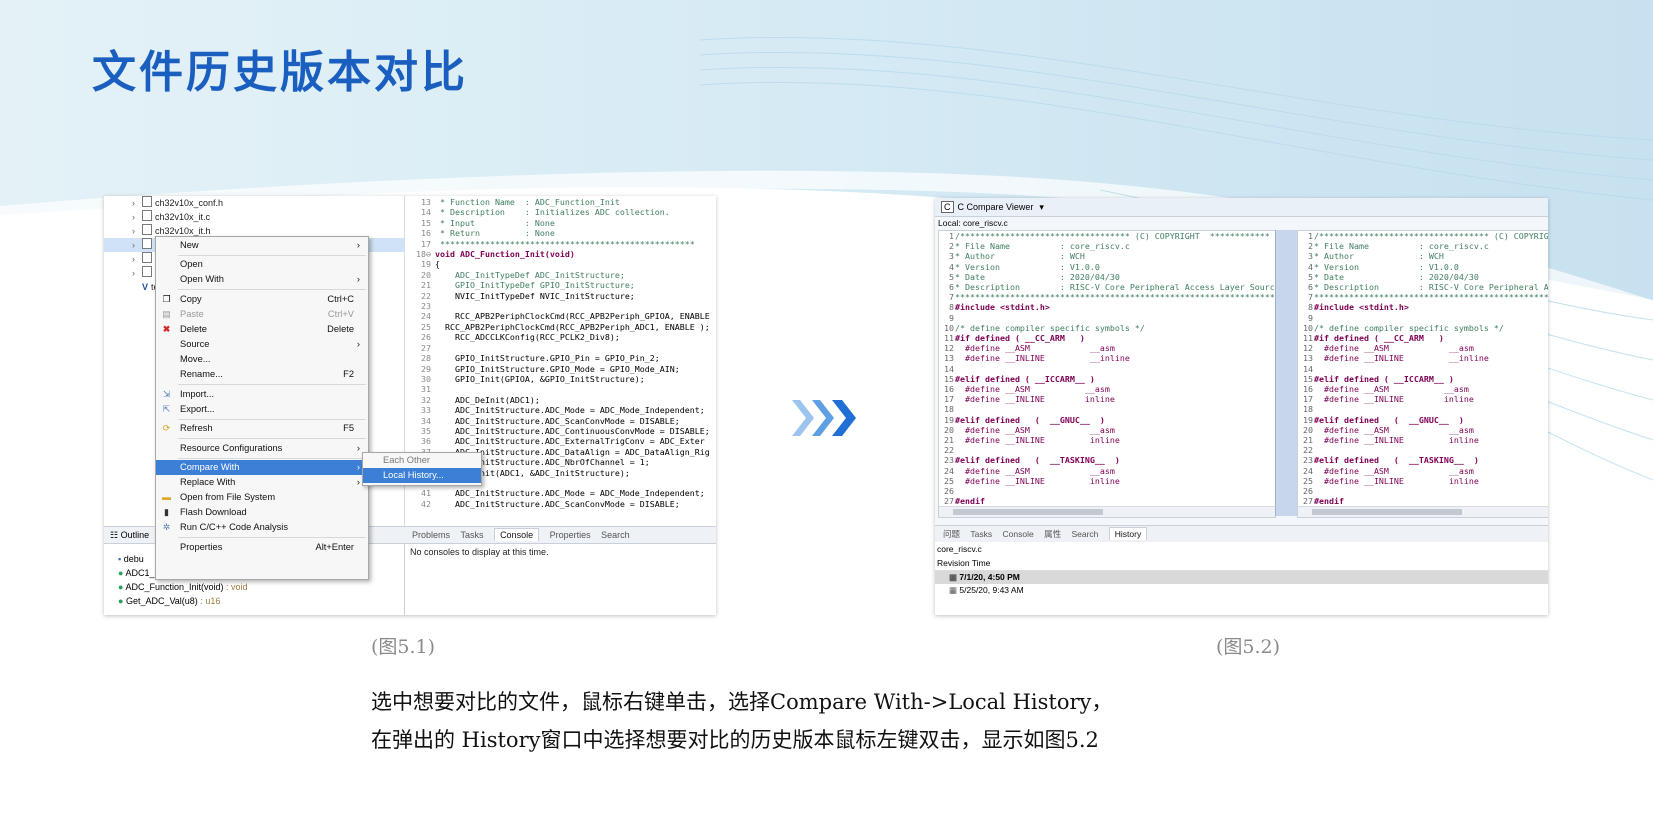 This screenshot has width=1653, height=838. I want to click on tab-history: History, so click(1128, 533).